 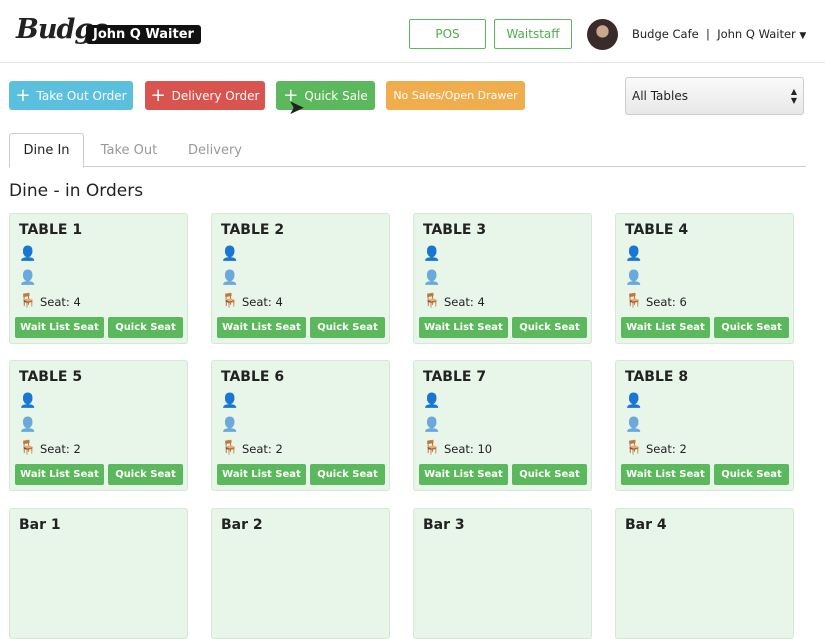 I want to click on take-out-order-button: + Take Out Order, so click(x=71, y=95).